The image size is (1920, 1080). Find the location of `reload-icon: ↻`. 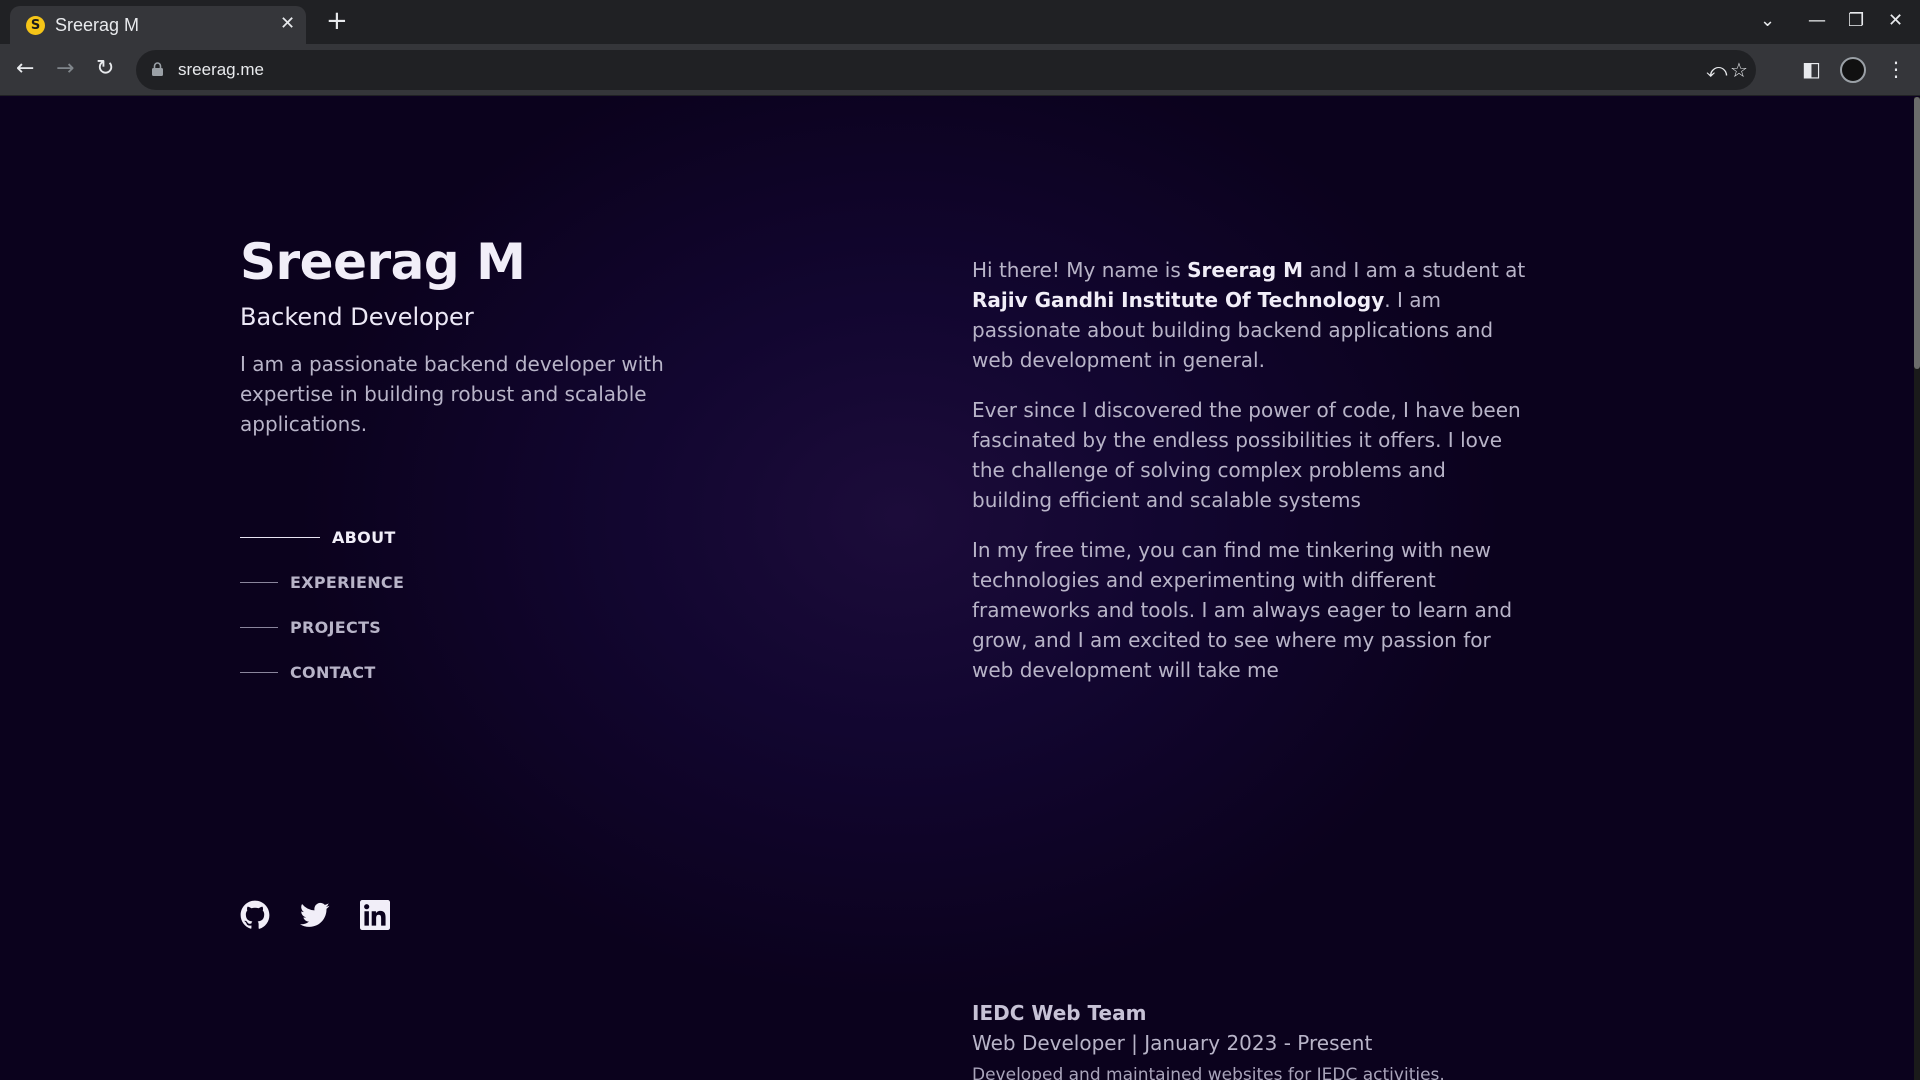

reload-icon: ↻ is located at coordinates (105, 69).